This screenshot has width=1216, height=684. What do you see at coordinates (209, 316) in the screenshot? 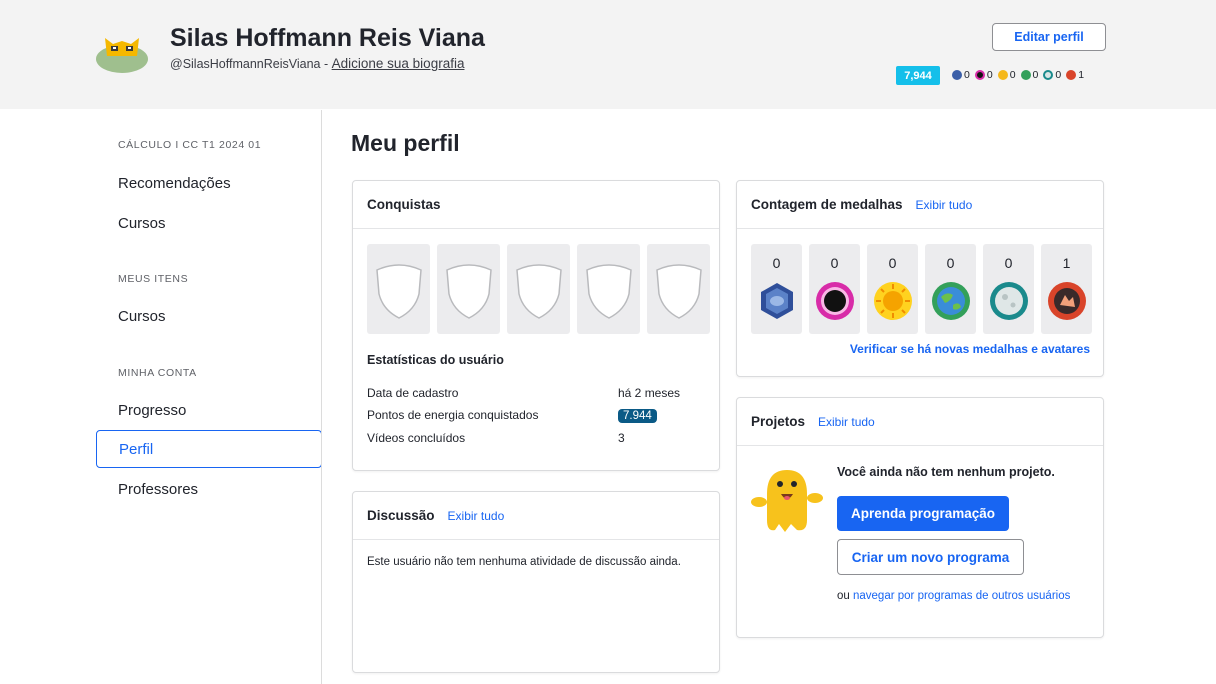
I see `sidebar-item-my-courses: Cursos` at bounding box center [209, 316].